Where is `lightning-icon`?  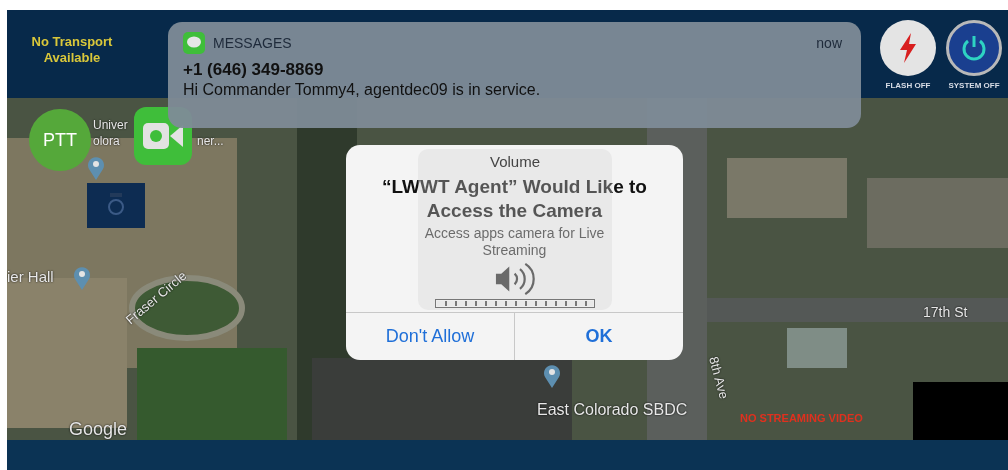
lightning-icon is located at coordinates (908, 48).